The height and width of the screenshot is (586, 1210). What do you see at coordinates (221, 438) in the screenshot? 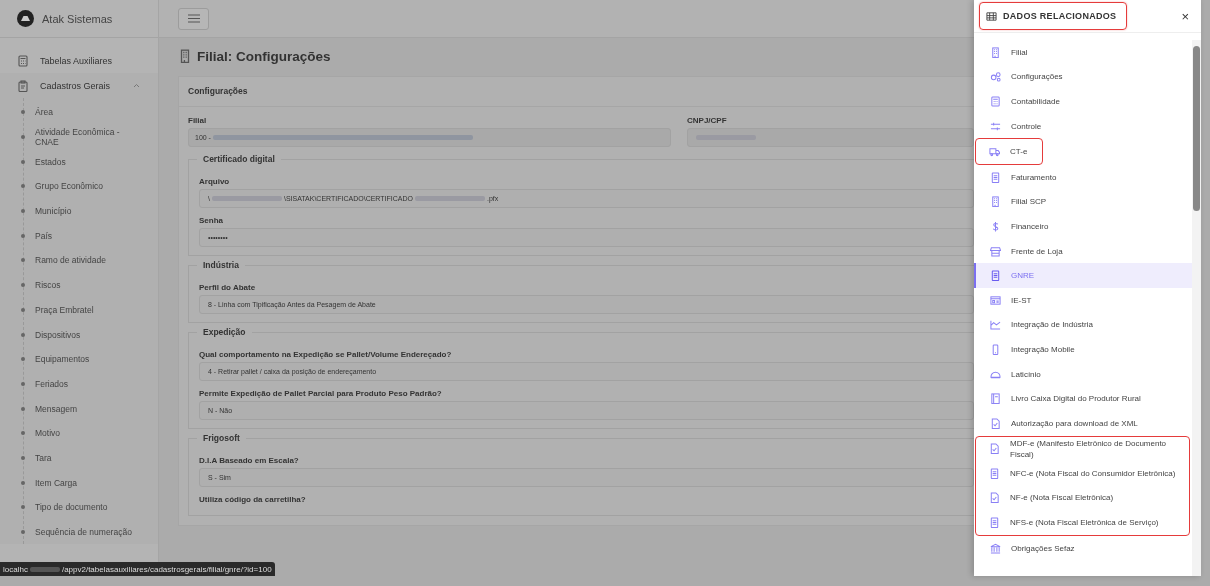
I see `section-title: Frigosoft` at bounding box center [221, 438].